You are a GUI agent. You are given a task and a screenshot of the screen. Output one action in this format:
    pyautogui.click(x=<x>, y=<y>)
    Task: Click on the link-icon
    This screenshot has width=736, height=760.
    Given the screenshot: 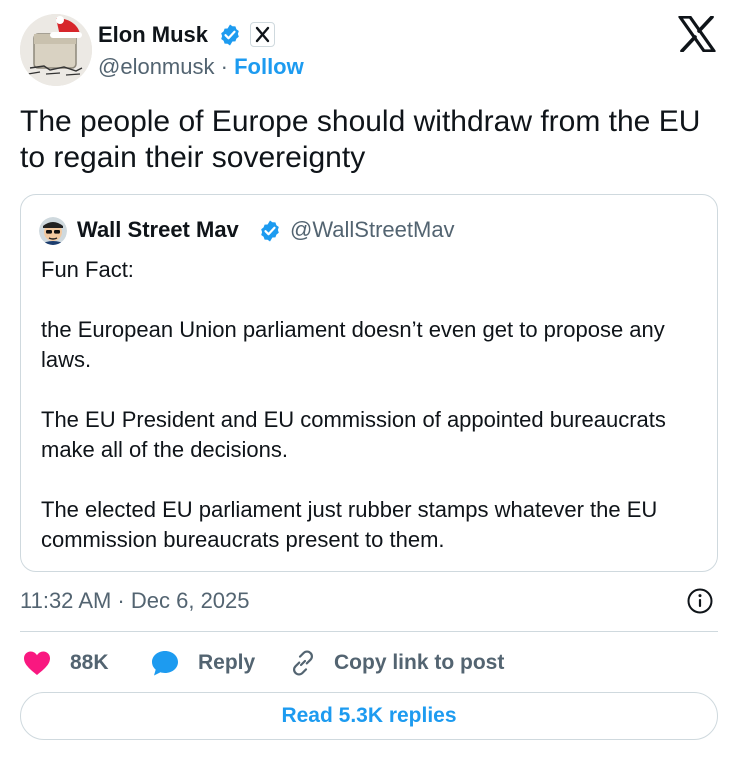 What is the action you would take?
    pyautogui.click(x=303, y=663)
    